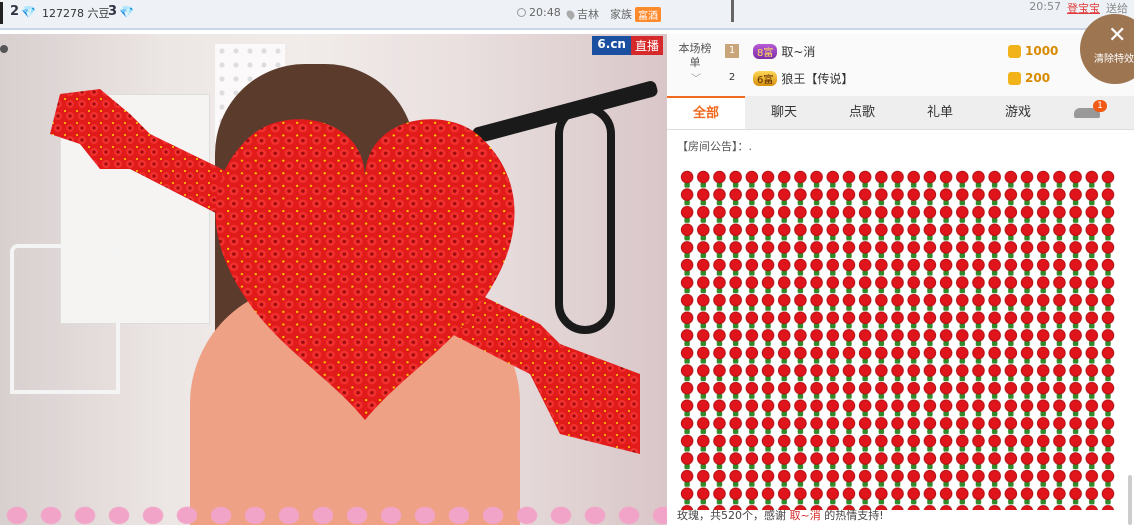 The width and height of the screenshot is (1134, 525). I want to click on ranking-panel: 本场榜单 ﹀ 1 8富 取~消 1000 2 6富 狼王【传说】 200, so click(900, 65).